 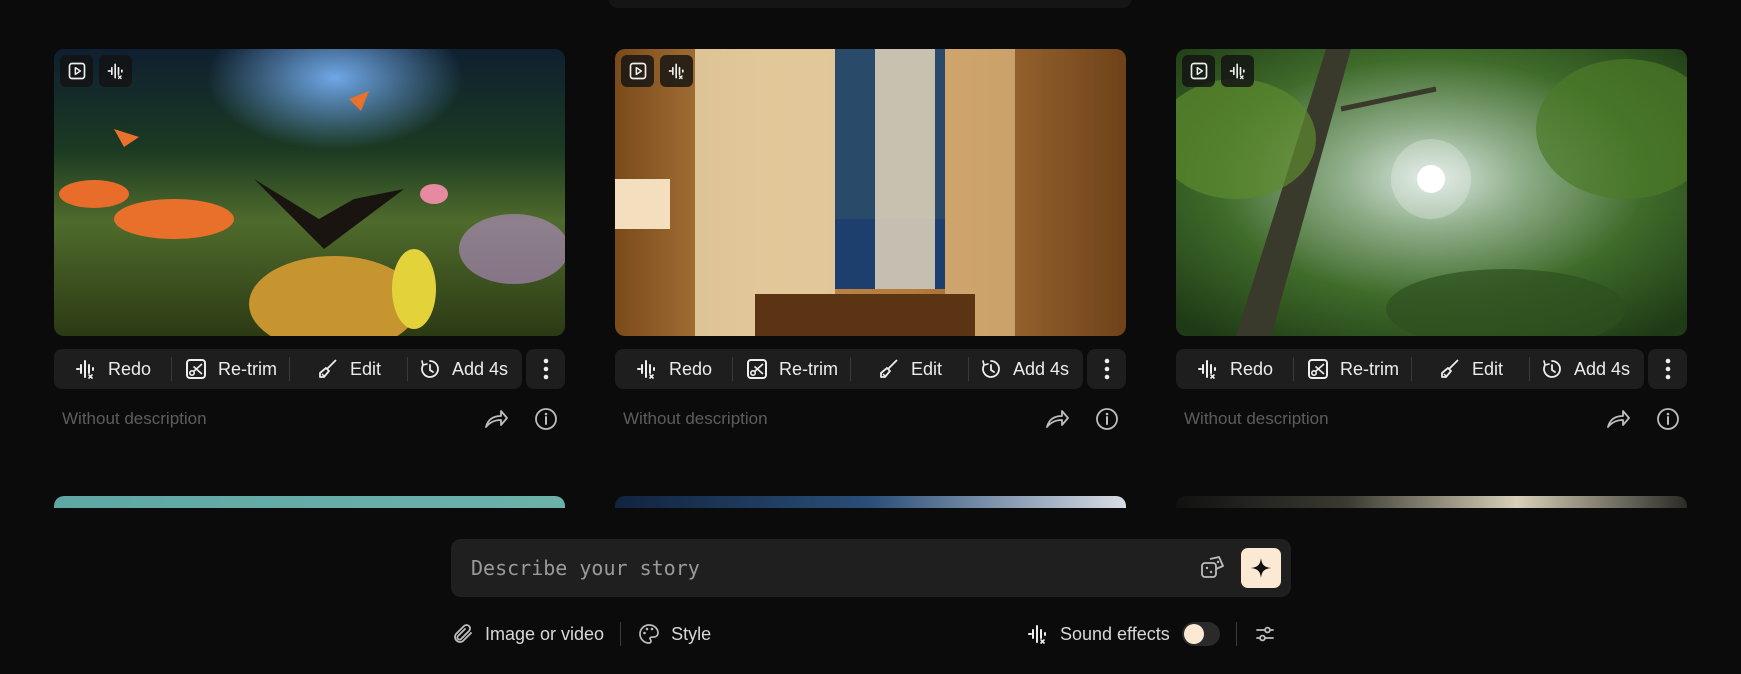 I want to click on meadow-butterfly-image, so click(x=309, y=192).